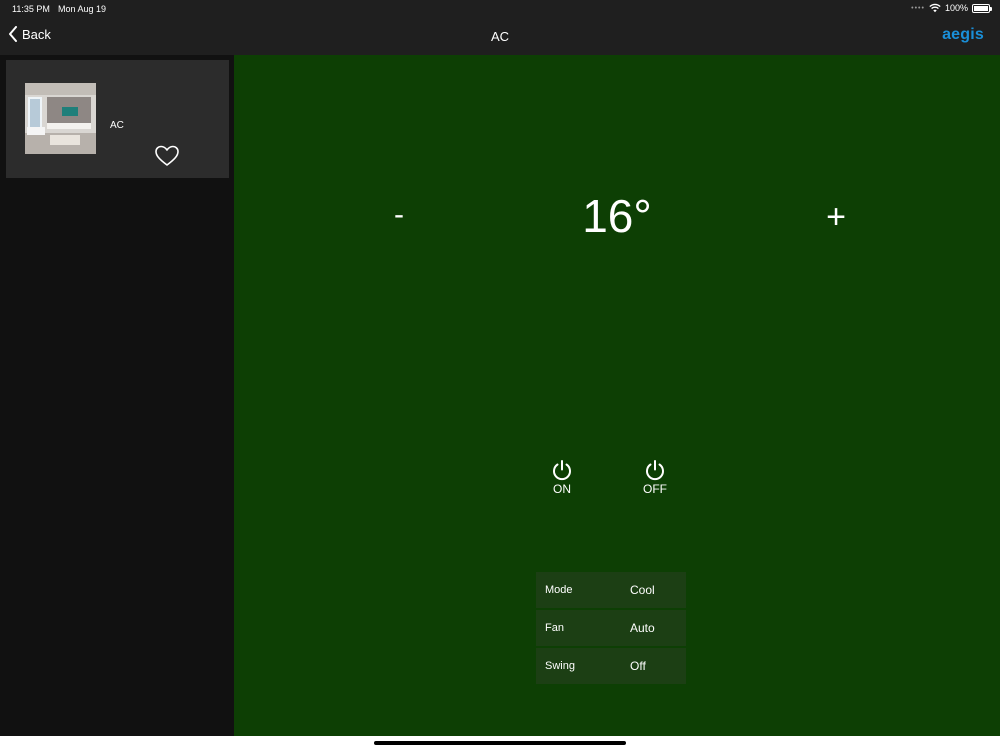 This screenshot has height=750, width=1000. I want to click on brand-logo: aegis, so click(963, 34).